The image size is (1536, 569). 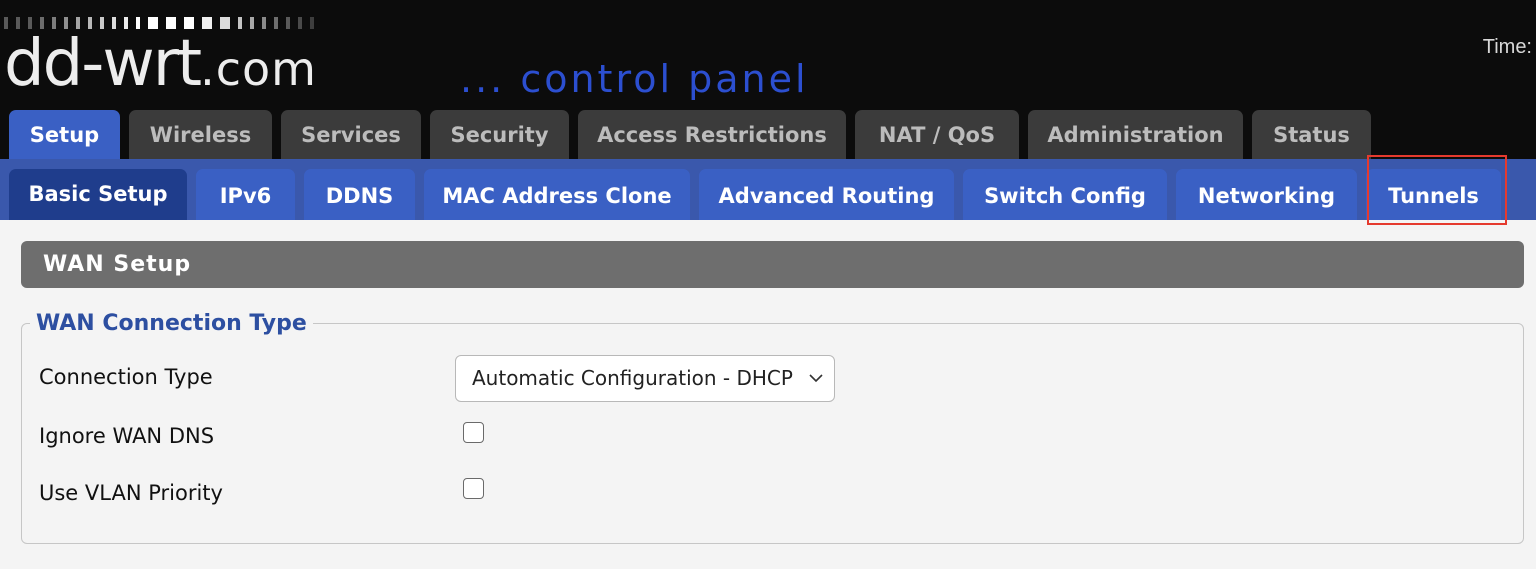 What do you see at coordinates (127, 436) in the screenshot?
I see `ignore-wan-dns-label: Ignore WAN DNS` at bounding box center [127, 436].